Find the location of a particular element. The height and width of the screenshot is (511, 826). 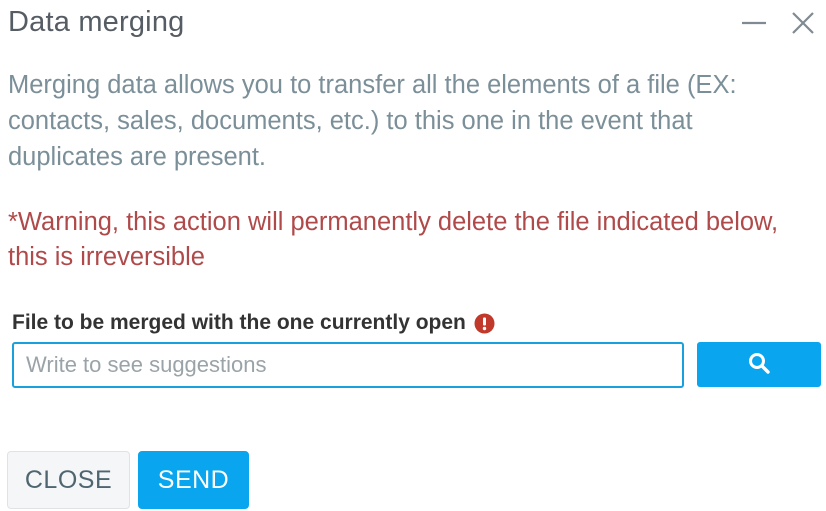

close-window-button is located at coordinates (803, 23).